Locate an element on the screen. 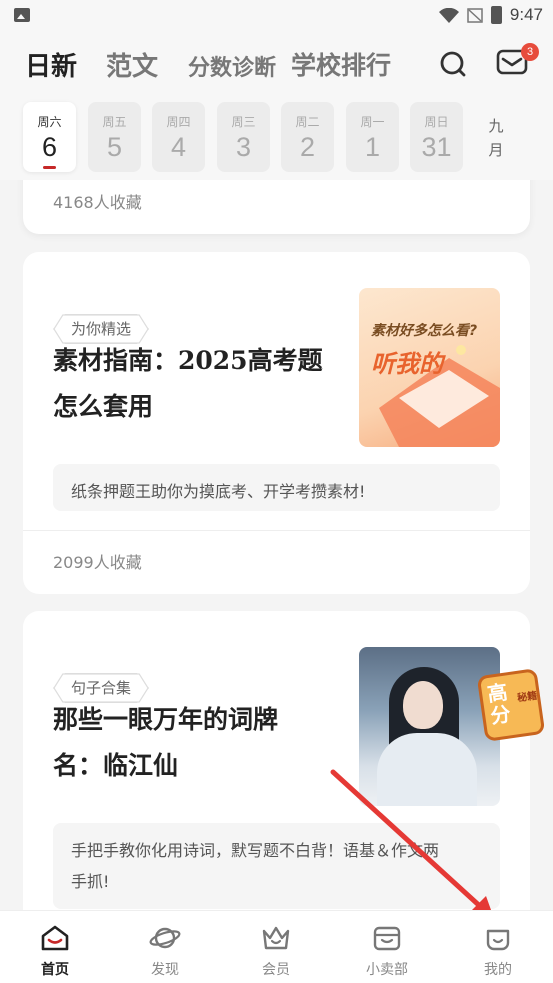 The image size is (553, 983). article-summary: 手把手教你化用诗词，默写题不白背！语基＆作文两 手抓! is located at coordinates (276, 866).